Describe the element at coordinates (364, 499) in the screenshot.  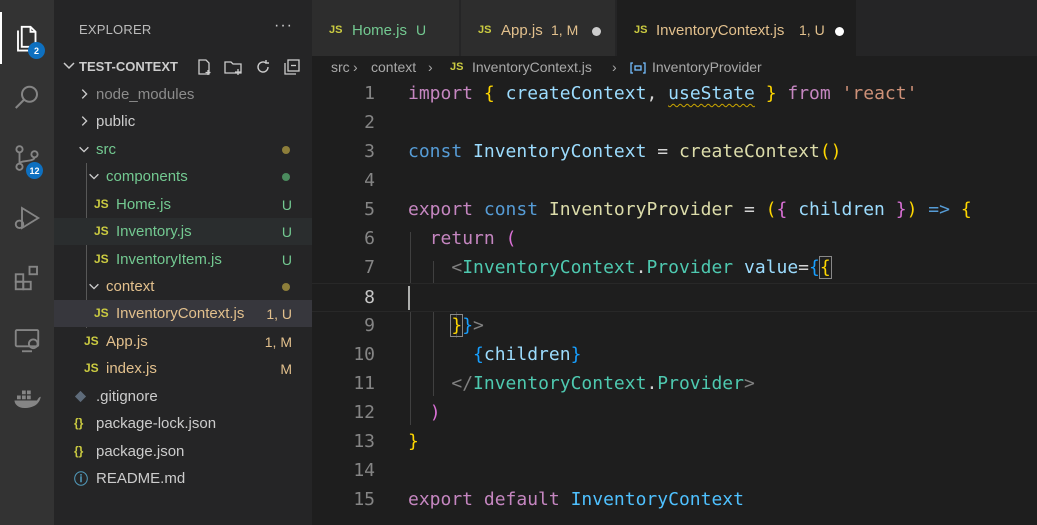
I see `line-number: 15` at that location.